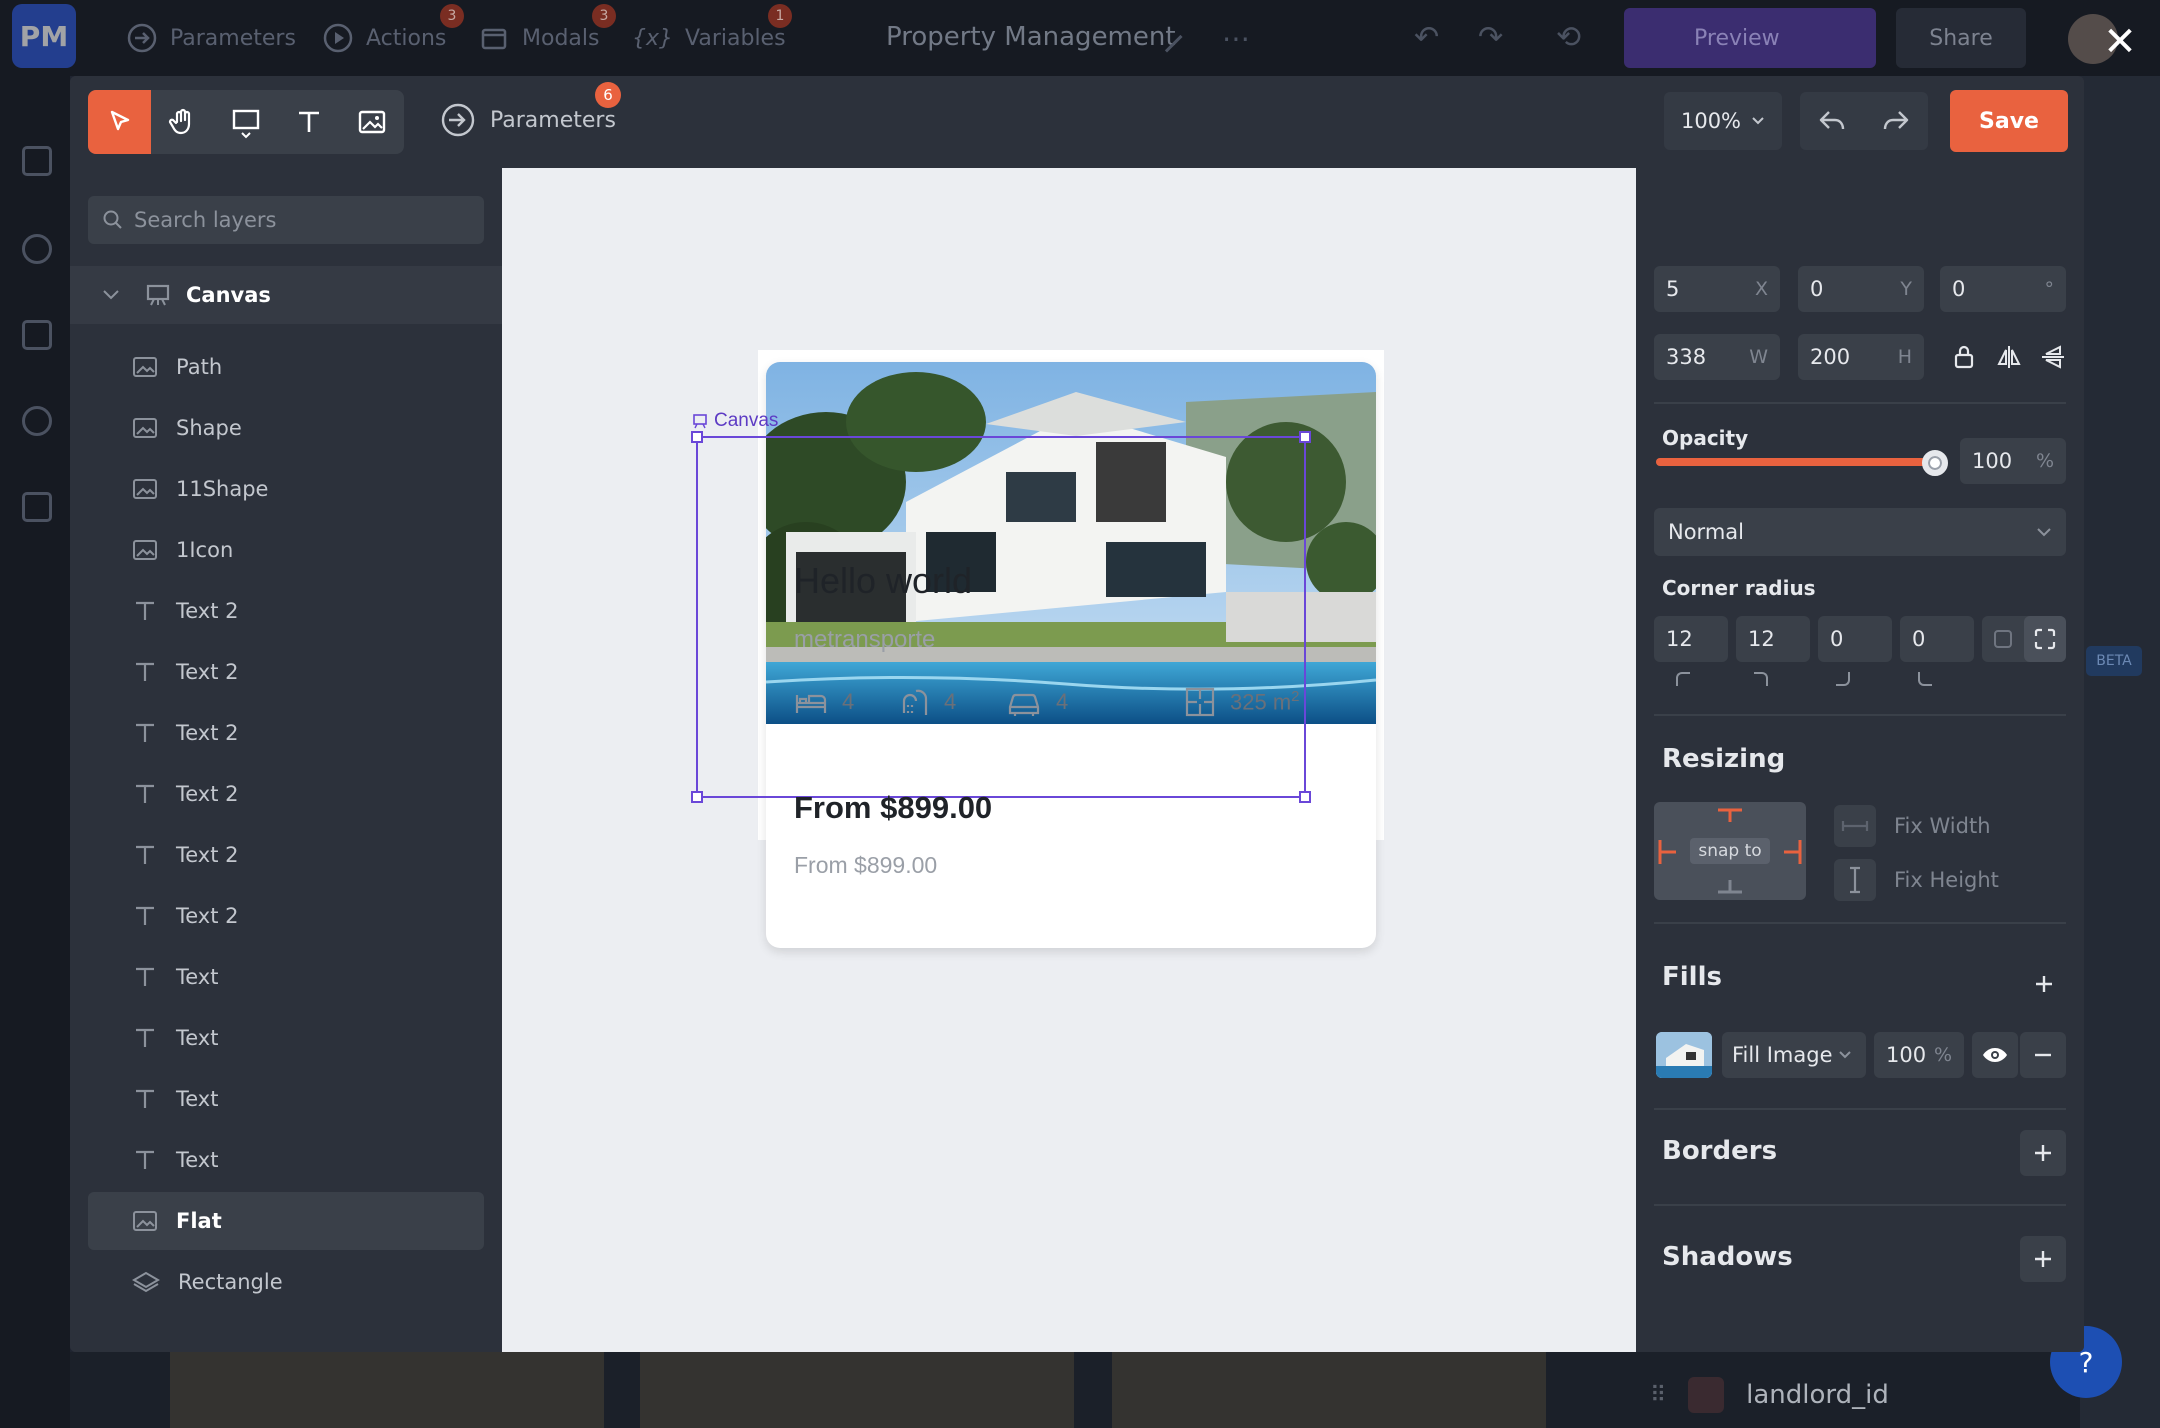 The width and height of the screenshot is (2160, 1428). Describe the element at coordinates (1855, 880) in the screenshot. I see `height-arrows-icon` at that location.